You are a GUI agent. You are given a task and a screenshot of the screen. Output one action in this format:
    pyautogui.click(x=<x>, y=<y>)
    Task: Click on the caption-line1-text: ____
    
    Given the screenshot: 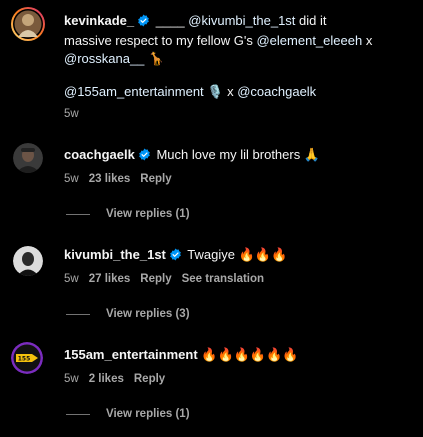 What is the action you would take?
    pyautogui.click(x=172, y=20)
    